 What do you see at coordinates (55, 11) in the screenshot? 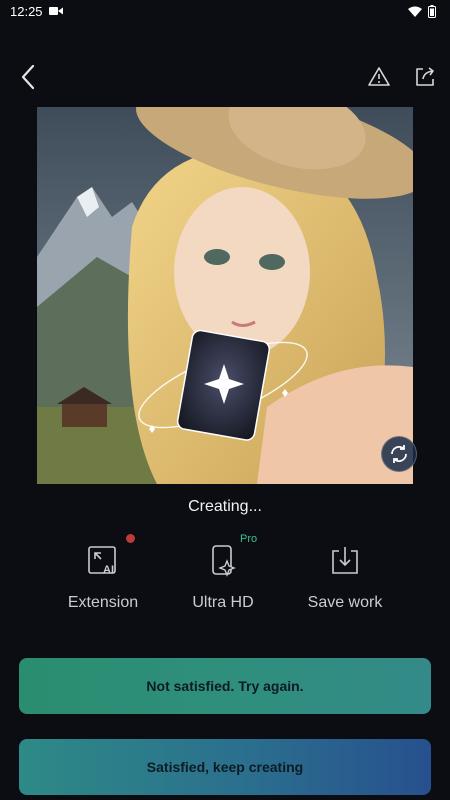
I see `video-camera-icon` at bounding box center [55, 11].